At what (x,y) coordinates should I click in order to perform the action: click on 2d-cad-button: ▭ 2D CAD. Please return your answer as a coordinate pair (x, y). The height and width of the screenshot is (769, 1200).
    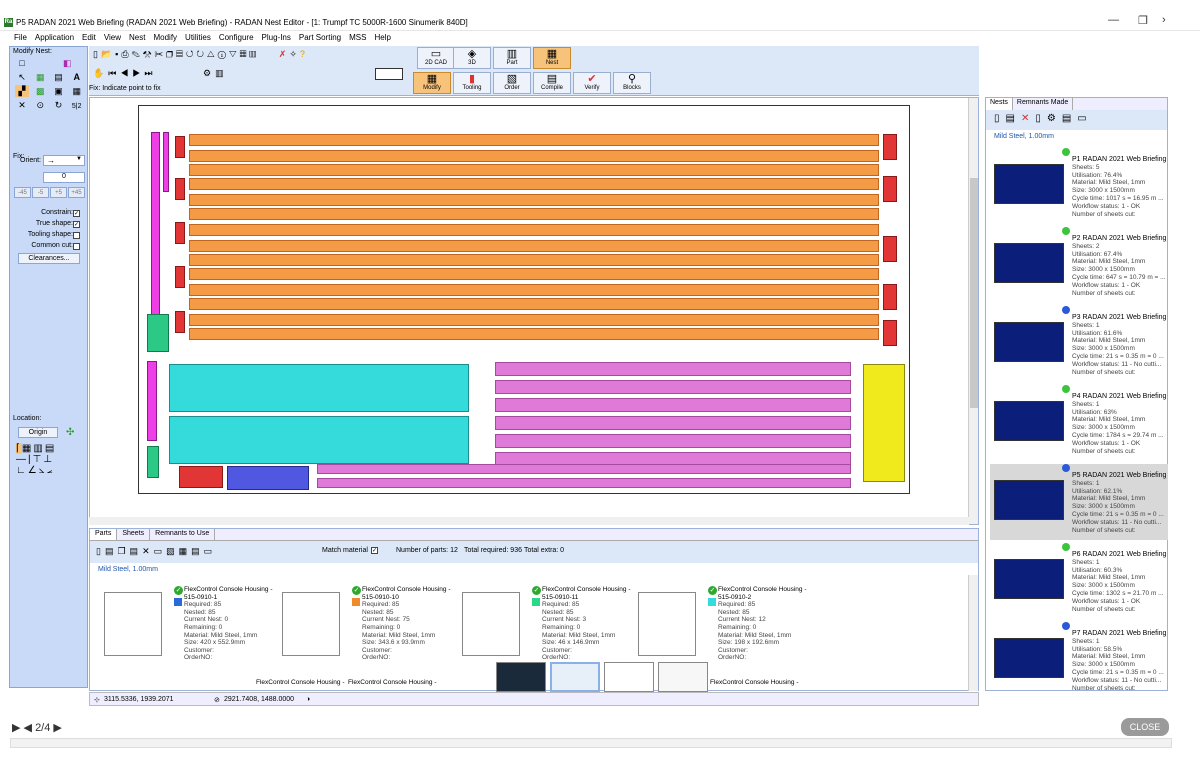
    Looking at the image, I should click on (436, 58).